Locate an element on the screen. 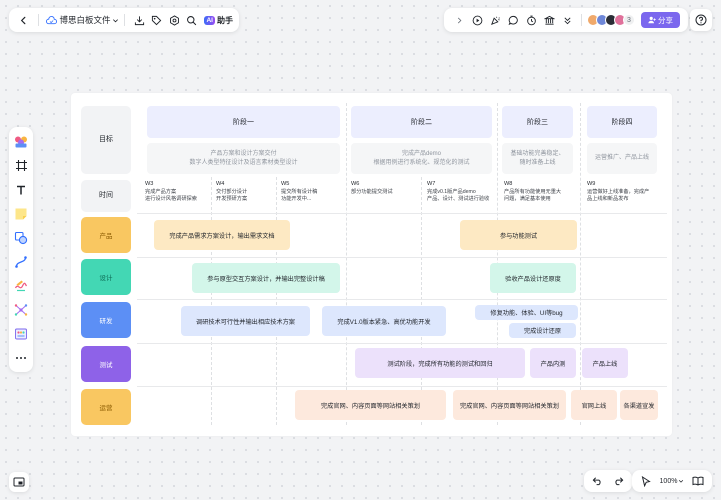  document-title-text: 博思白板文件 is located at coordinates (85, 20).